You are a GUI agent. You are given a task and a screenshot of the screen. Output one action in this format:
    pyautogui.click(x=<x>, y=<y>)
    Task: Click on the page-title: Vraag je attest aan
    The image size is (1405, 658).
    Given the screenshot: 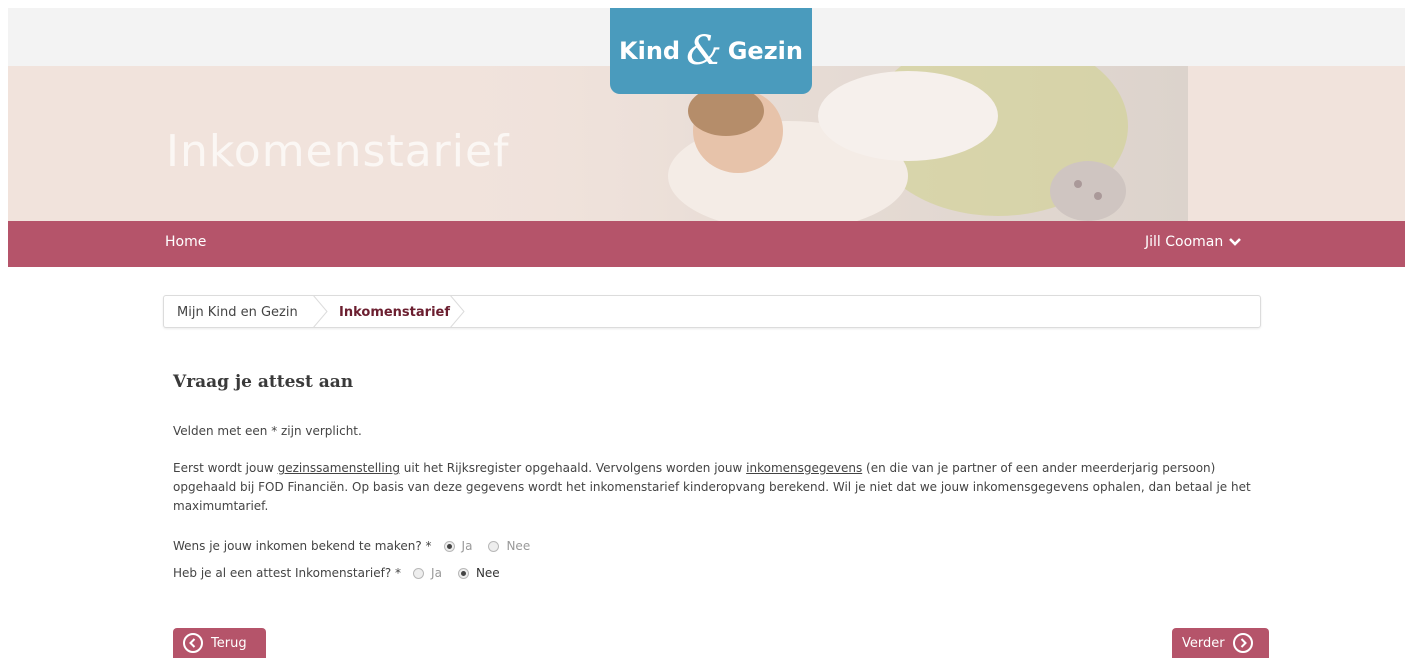 What is the action you would take?
    pyautogui.click(x=263, y=382)
    